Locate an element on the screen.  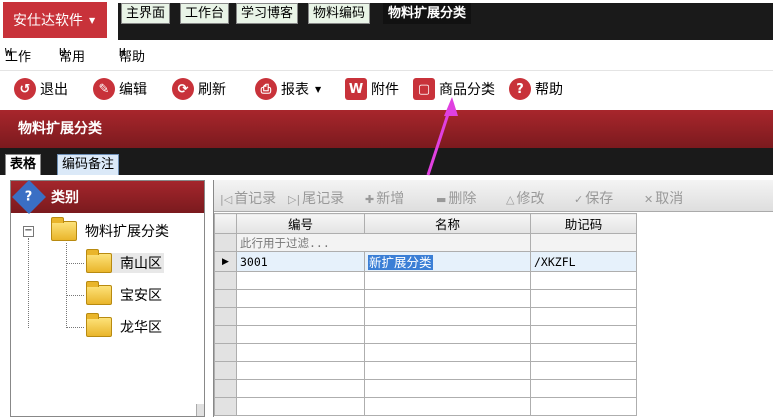
plus-icon: ✚ is located at coordinates (370, 199).